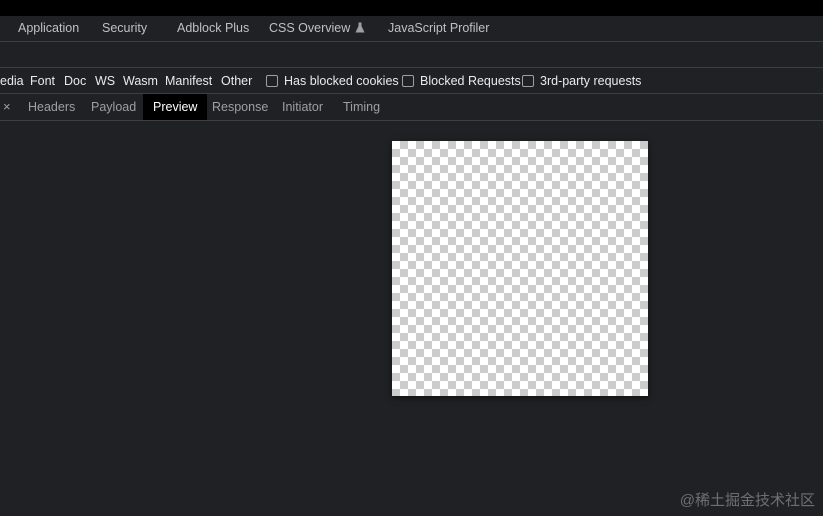 This screenshot has height=516, width=823. I want to click on filter-wasm: Wasm, so click(140, 81).